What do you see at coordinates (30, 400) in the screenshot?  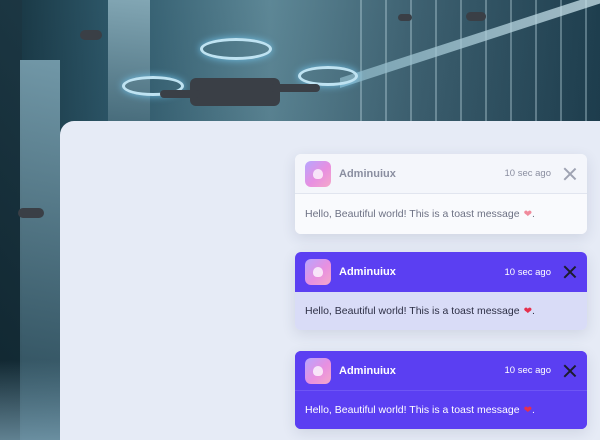 I see `city-glow` at bounding box center [30, 400].